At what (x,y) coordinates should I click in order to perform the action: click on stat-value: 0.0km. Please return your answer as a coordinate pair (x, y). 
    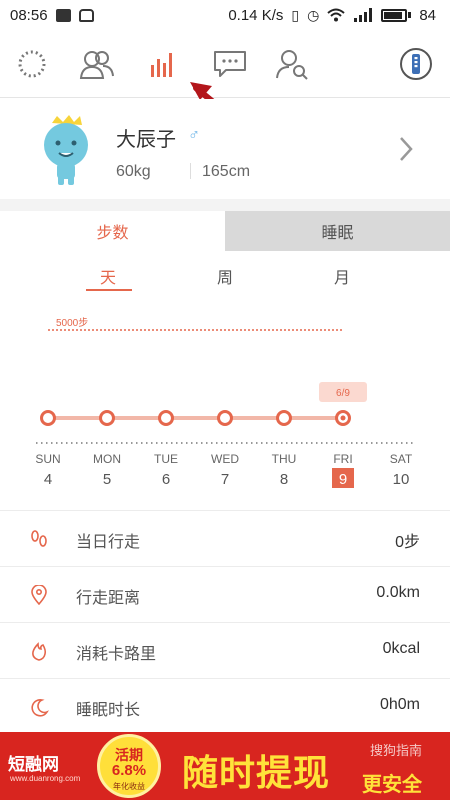
    Looking at the image, I should click on (398, 592).